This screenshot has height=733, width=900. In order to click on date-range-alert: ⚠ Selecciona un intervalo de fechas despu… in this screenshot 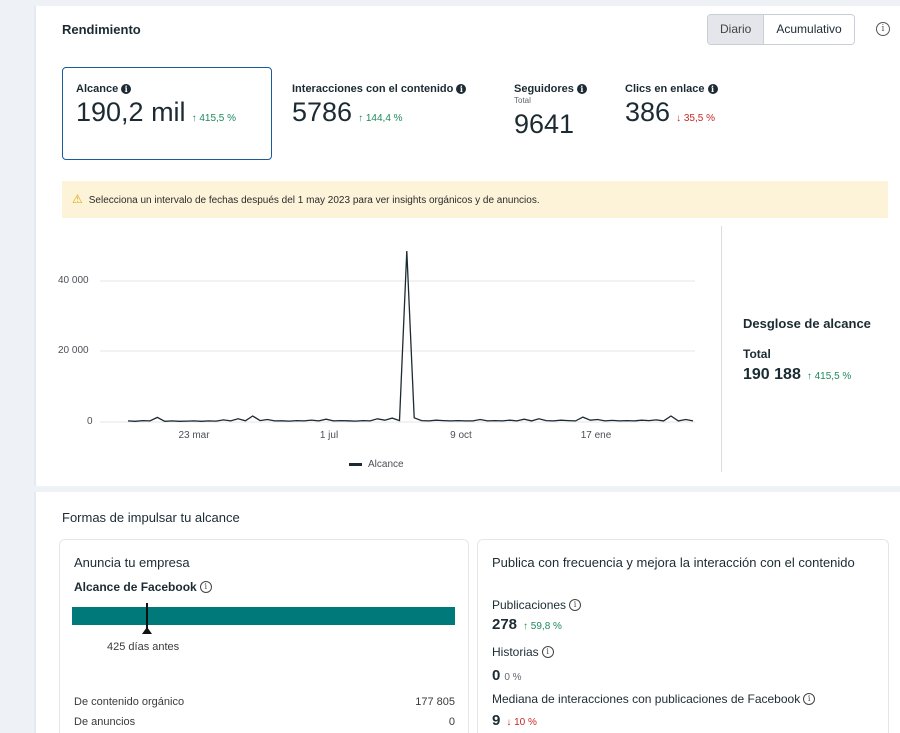, I will do `click(475, 199)`.